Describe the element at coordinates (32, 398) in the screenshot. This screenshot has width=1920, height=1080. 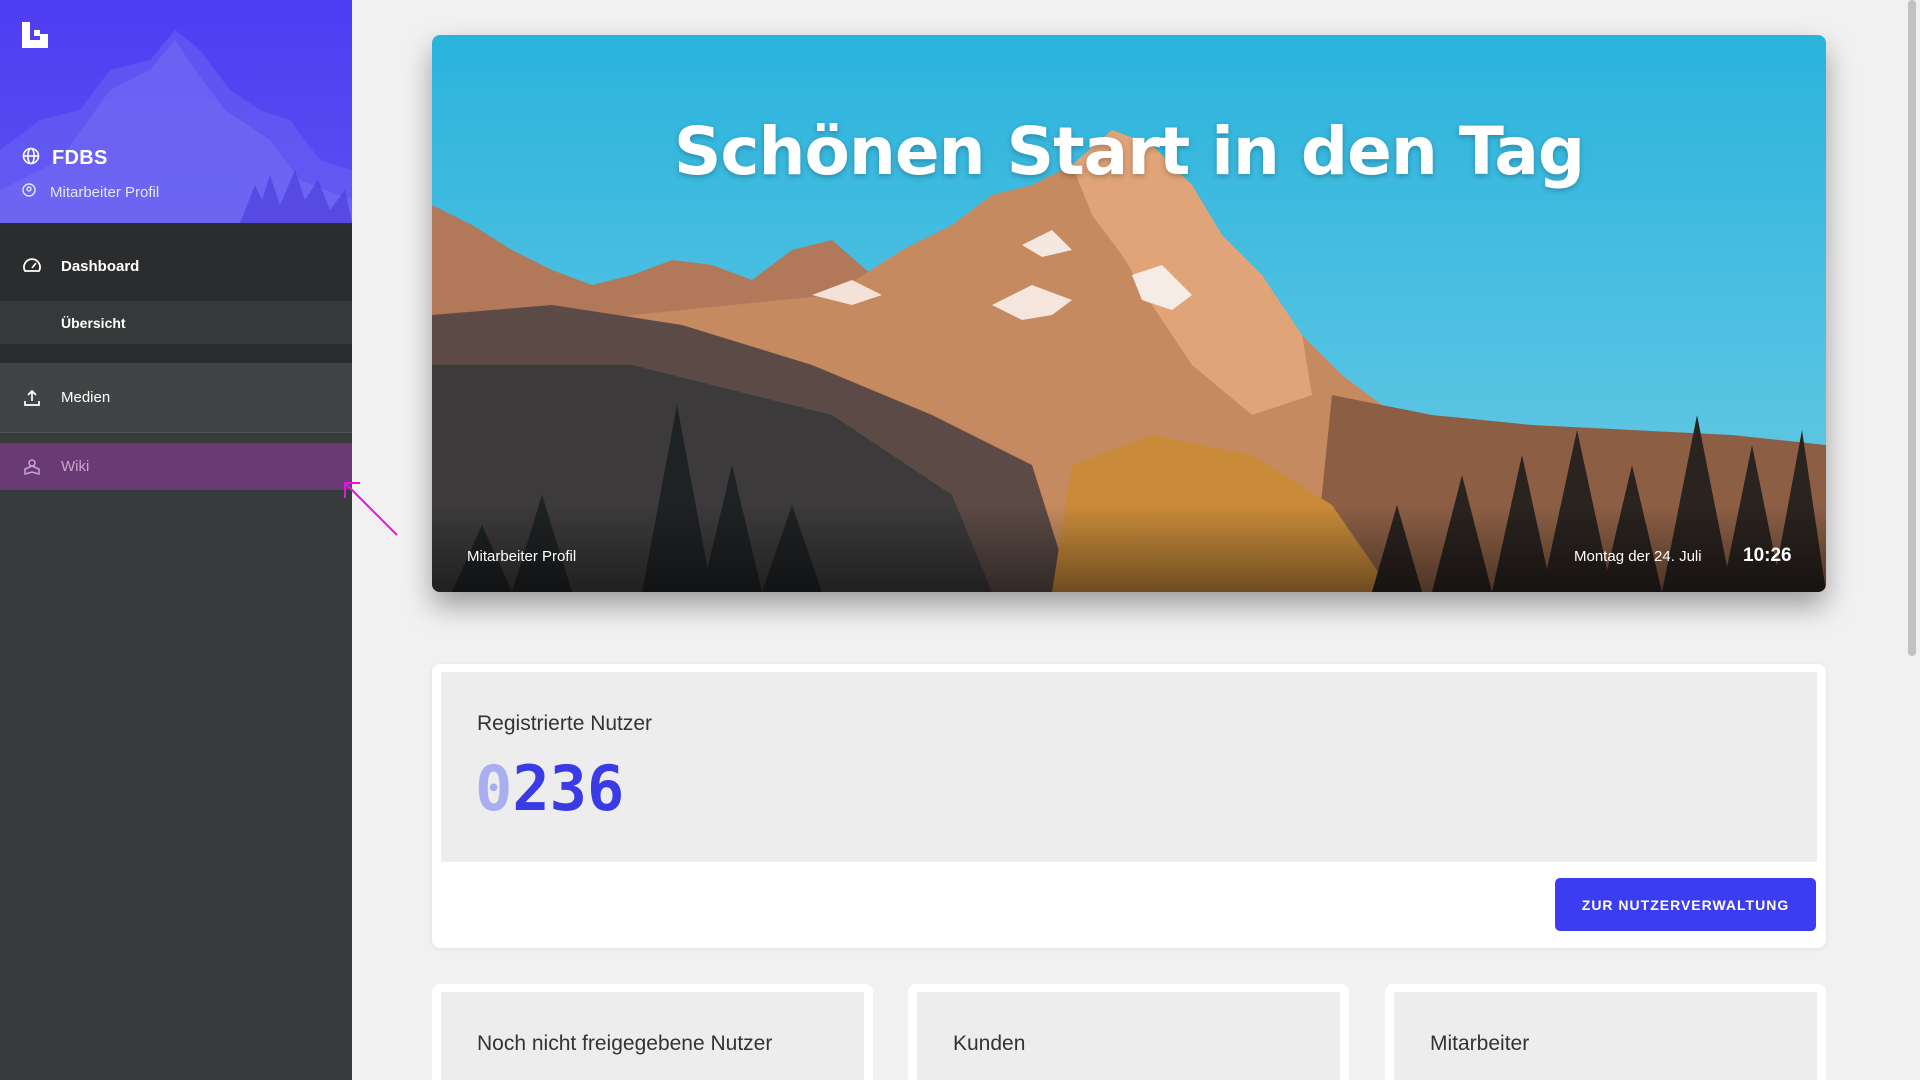
I see `upload-icon` at that location.